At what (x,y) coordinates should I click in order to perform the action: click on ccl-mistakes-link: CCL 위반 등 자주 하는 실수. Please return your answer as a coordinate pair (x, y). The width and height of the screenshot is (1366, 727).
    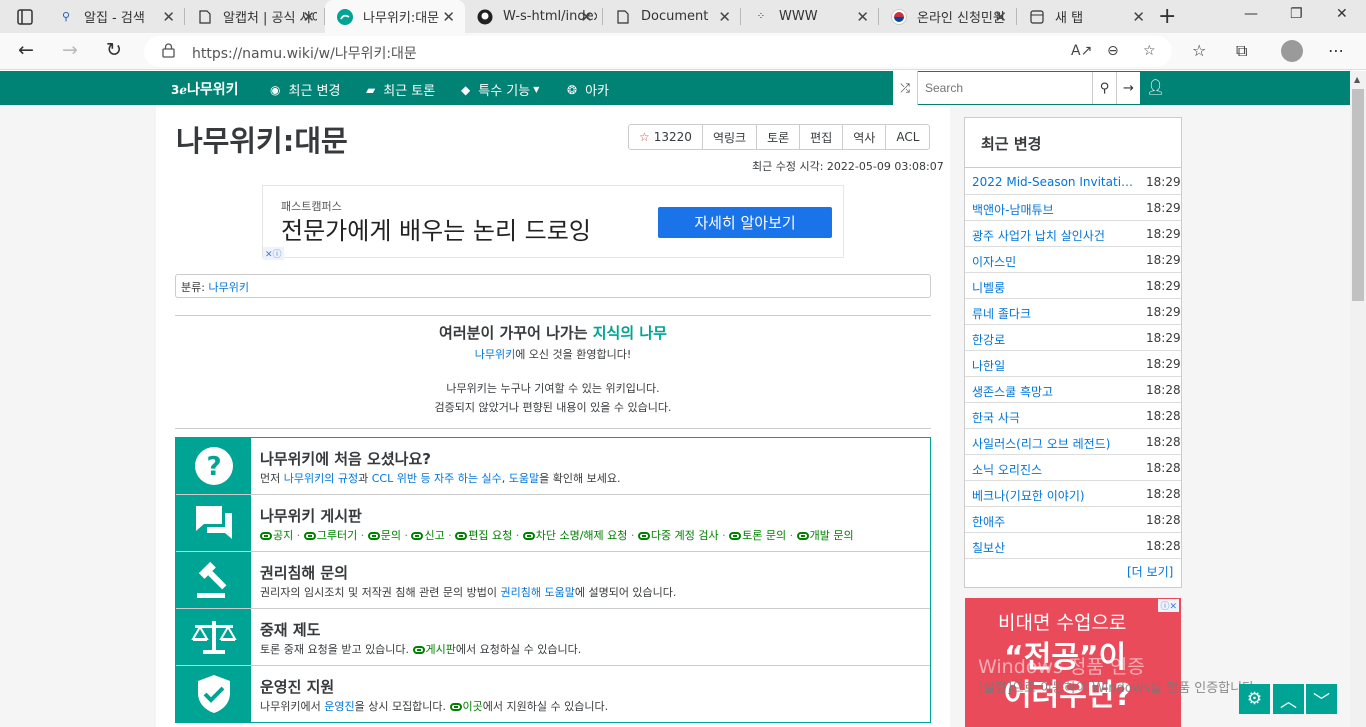
    Looking at the image, I should click on (437, 478).